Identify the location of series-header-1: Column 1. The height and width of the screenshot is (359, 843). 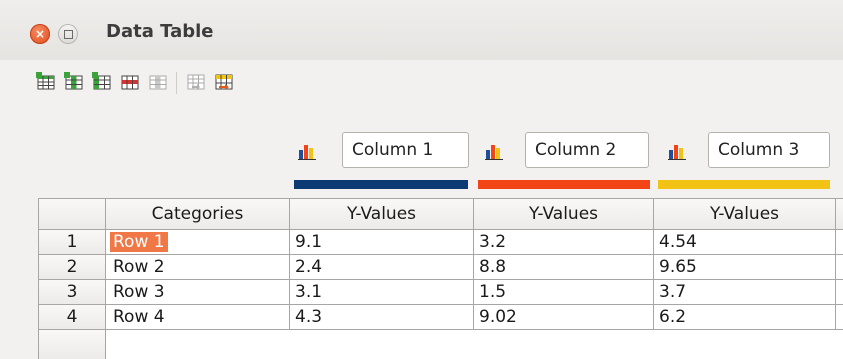
(381, 151).